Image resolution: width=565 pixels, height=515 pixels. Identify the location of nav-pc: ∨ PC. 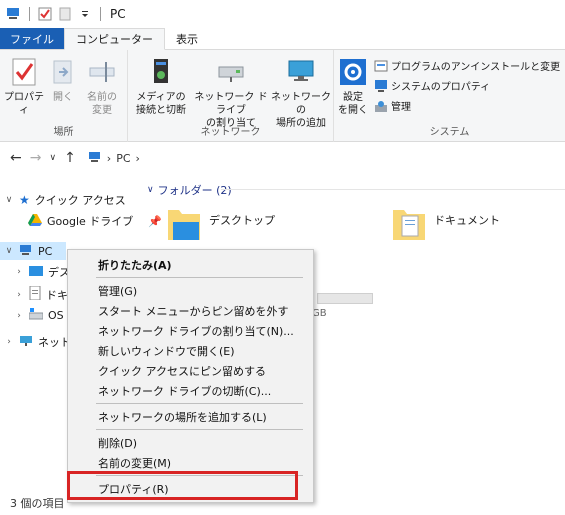
(33, 251).